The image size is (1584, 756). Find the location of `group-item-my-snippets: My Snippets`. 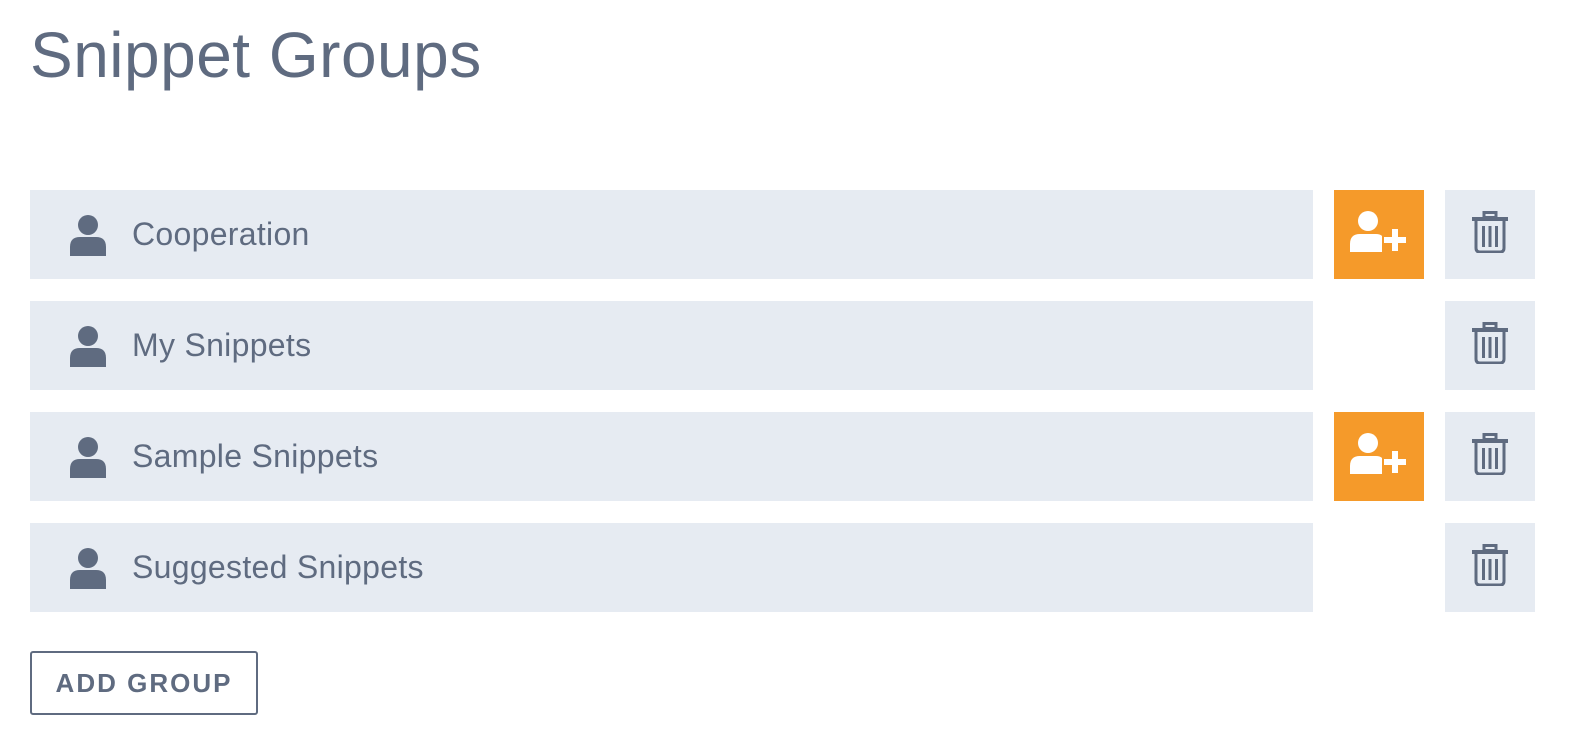

group-item-my-snippets: My Snippets is located at coordinates (671, 345).